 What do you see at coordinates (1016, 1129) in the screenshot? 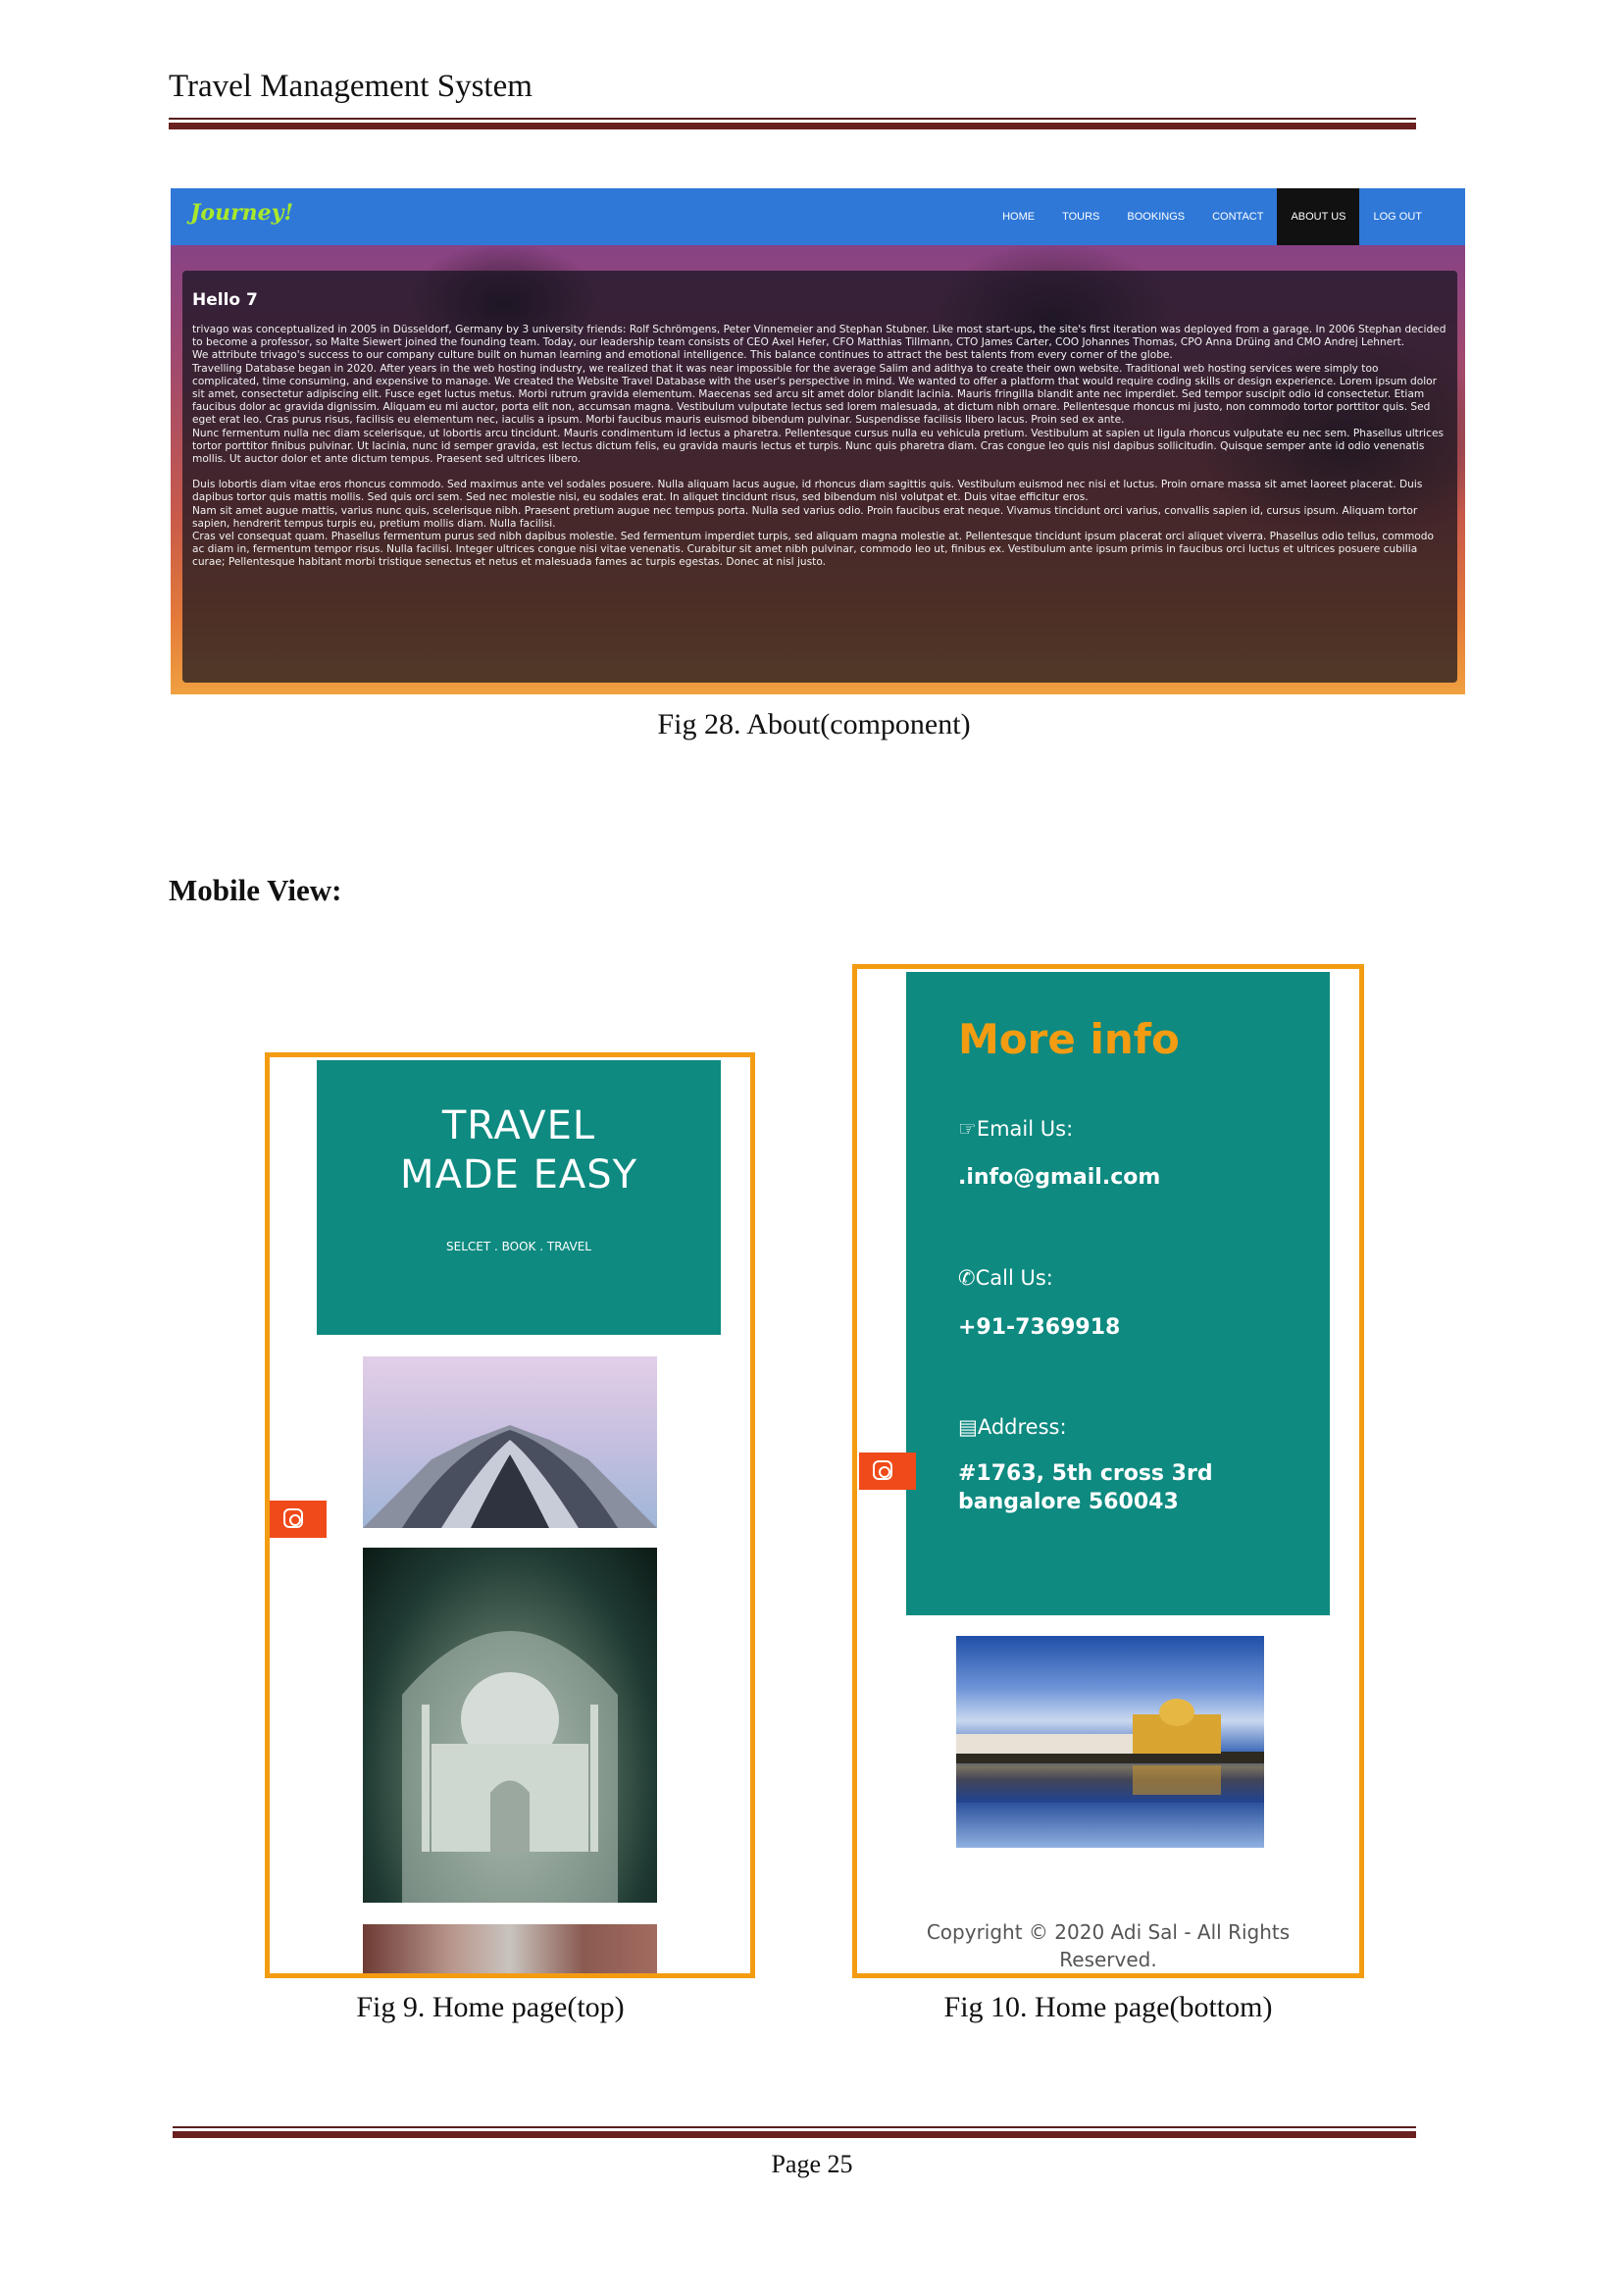
I see `email-label: ☞Email Us:` at bounding box center [1016, 1129].